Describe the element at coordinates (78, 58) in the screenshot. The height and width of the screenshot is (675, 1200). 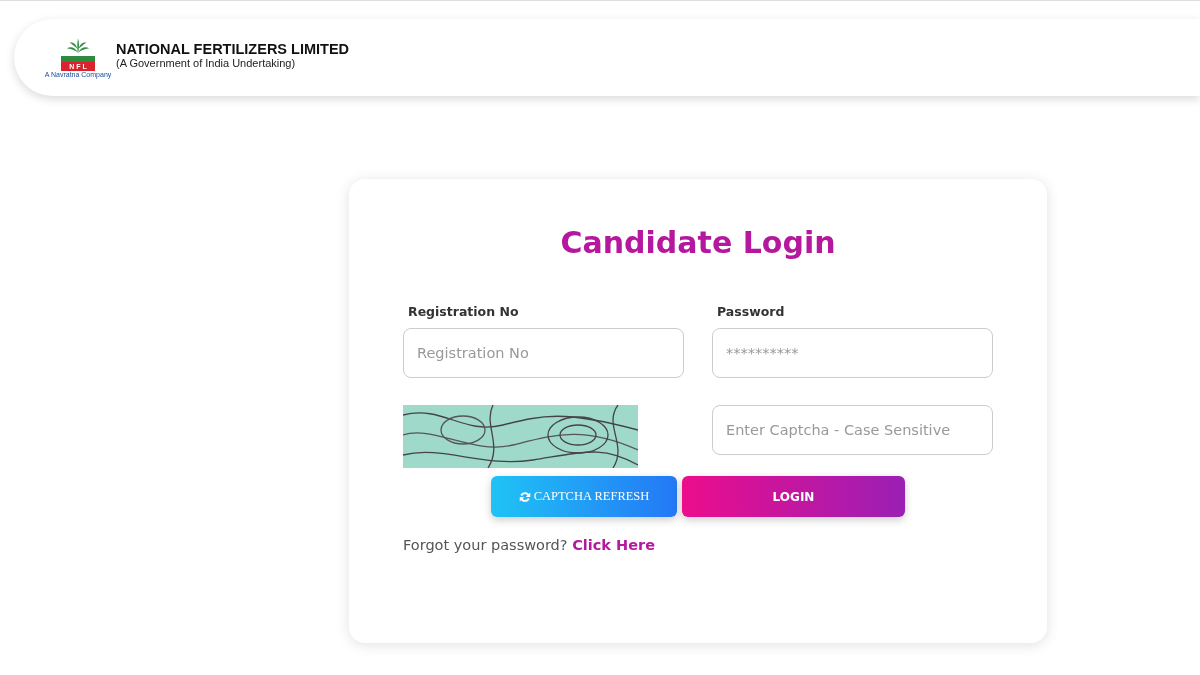
I see `logo-band` at that location.